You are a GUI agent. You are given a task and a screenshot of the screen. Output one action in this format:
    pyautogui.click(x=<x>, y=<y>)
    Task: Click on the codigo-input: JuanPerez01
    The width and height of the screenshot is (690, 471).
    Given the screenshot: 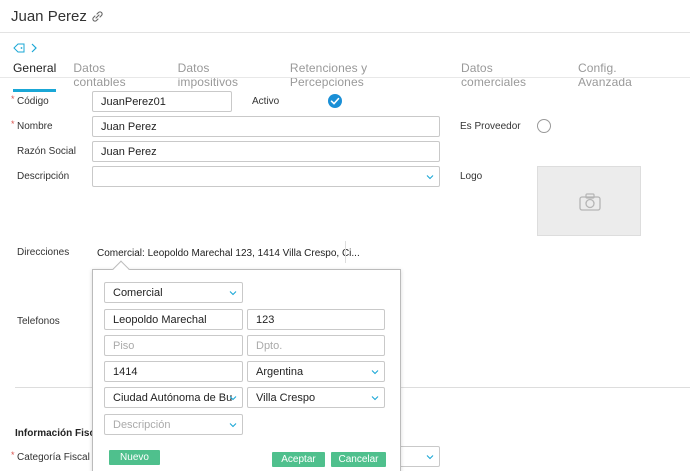 What is the action you would take?
    pyautogui.click(x=162, y=101)
    